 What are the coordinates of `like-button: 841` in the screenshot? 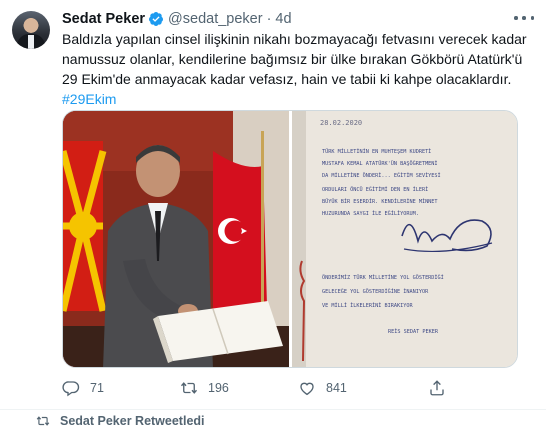 It's located at (322, 388).